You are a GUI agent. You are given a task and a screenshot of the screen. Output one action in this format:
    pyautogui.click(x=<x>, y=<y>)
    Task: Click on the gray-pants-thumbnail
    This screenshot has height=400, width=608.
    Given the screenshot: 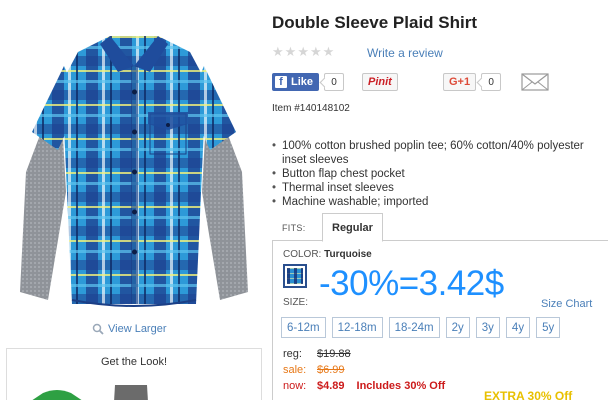 What is the action you would take?
    pyautogui.click(x=131, y=392)
    